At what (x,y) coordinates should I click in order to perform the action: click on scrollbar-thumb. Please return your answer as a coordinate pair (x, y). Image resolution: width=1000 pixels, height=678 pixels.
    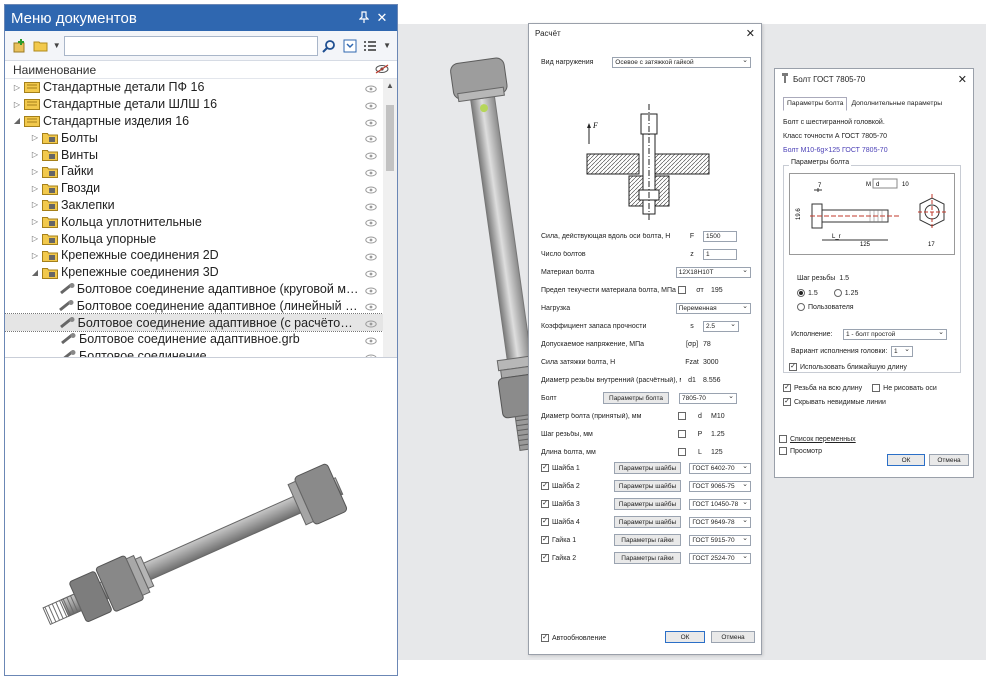
    Looking at the image, I should click on (390, 138).